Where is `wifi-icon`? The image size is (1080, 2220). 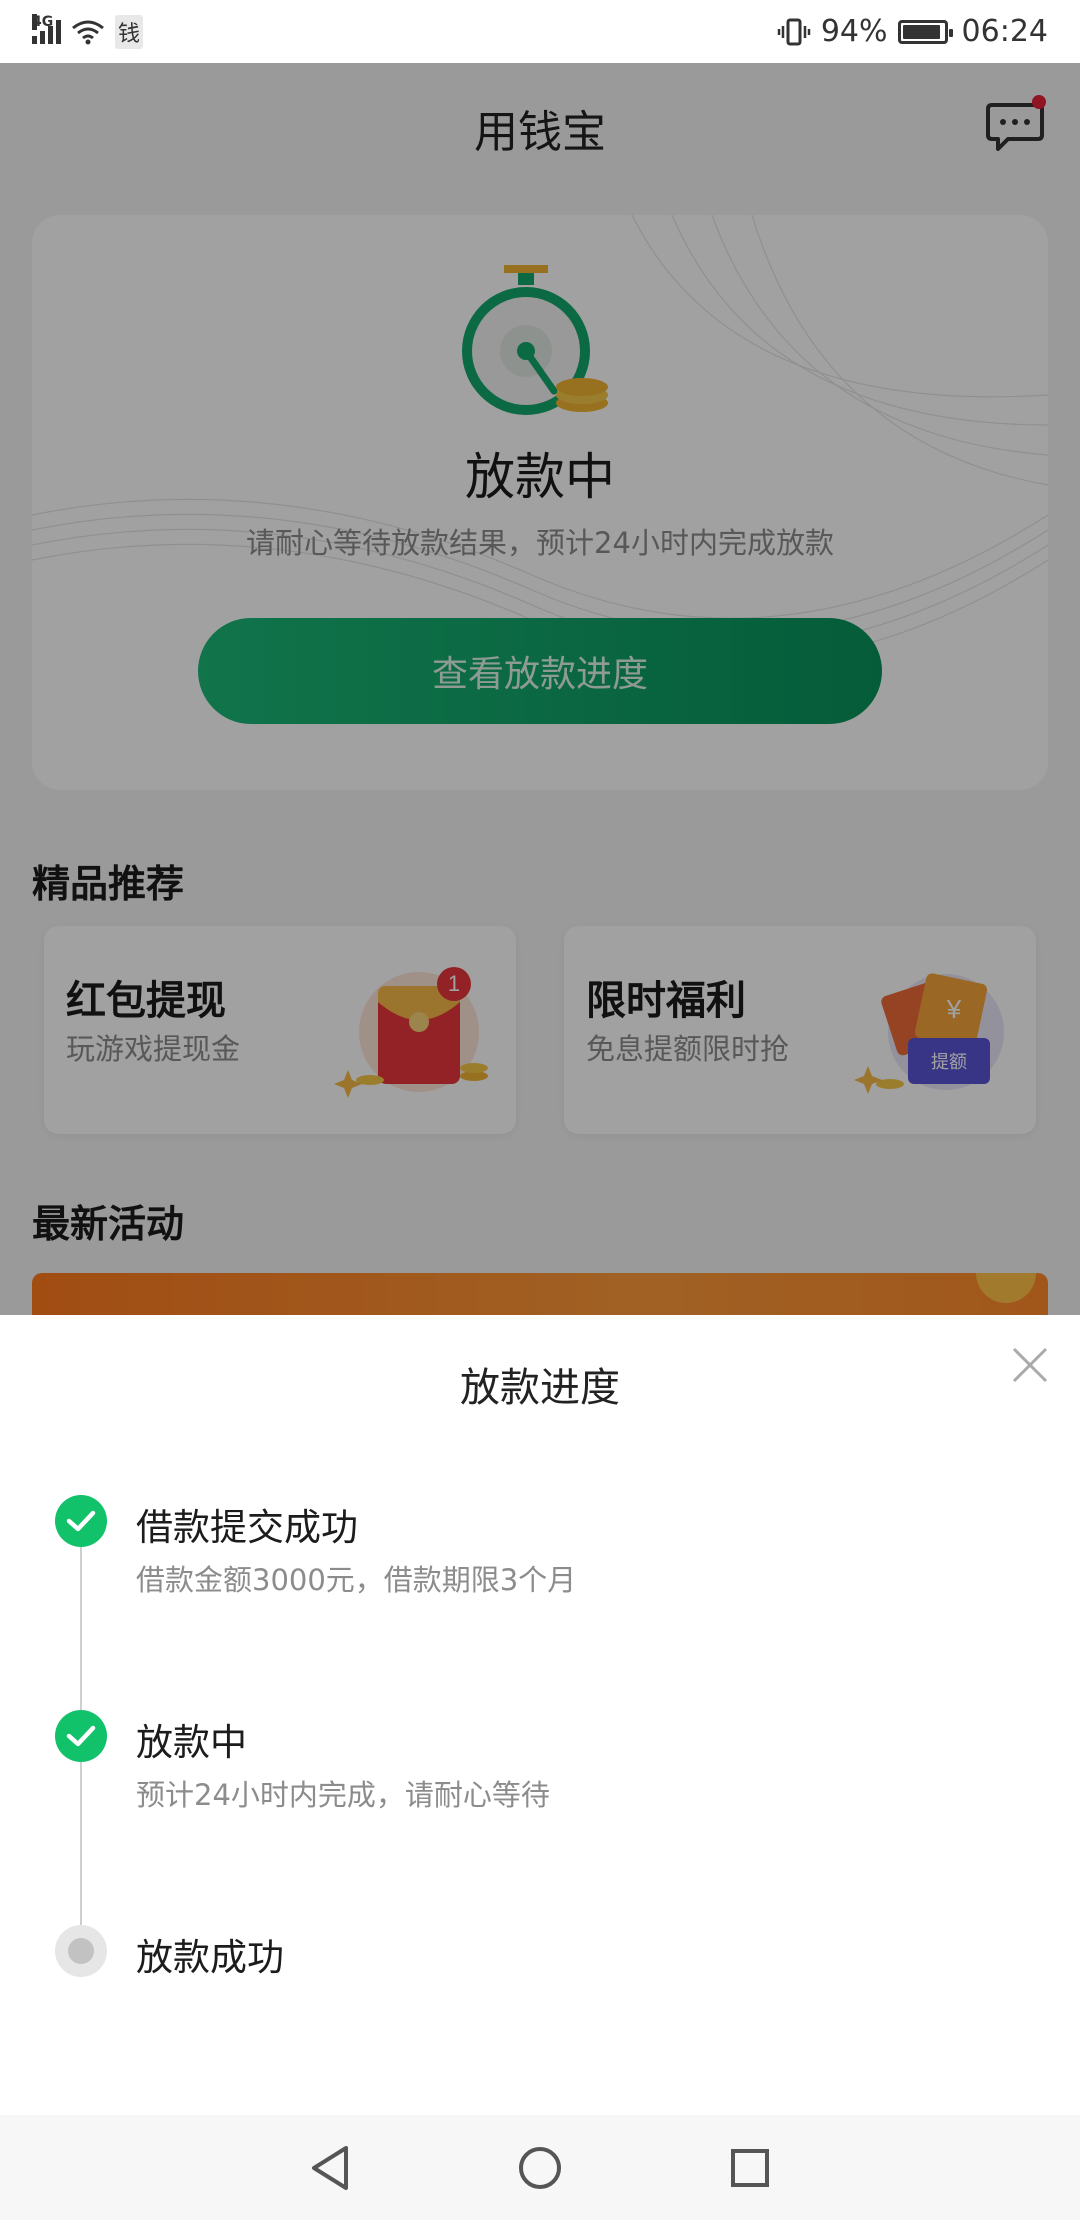
wifi-icon is located at coordinates (88, 32).